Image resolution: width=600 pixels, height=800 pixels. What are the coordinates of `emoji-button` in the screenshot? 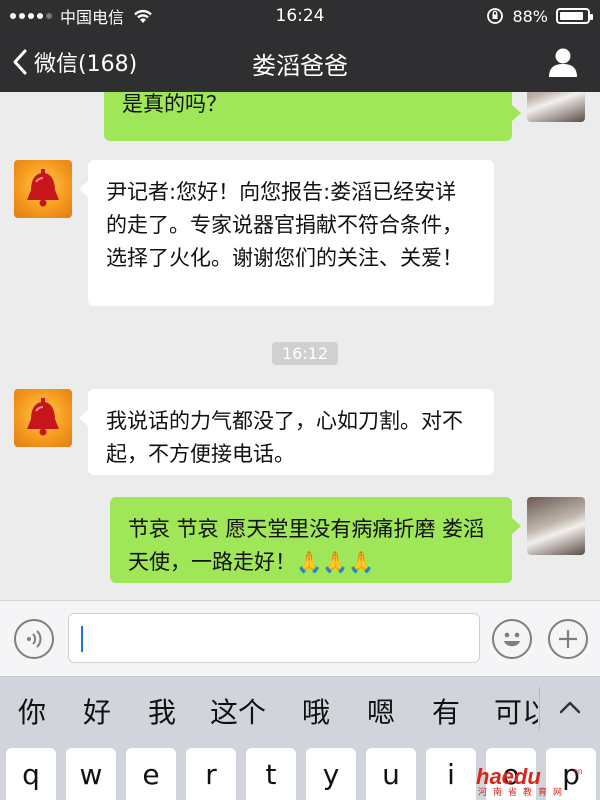 It's located at (512, 639).